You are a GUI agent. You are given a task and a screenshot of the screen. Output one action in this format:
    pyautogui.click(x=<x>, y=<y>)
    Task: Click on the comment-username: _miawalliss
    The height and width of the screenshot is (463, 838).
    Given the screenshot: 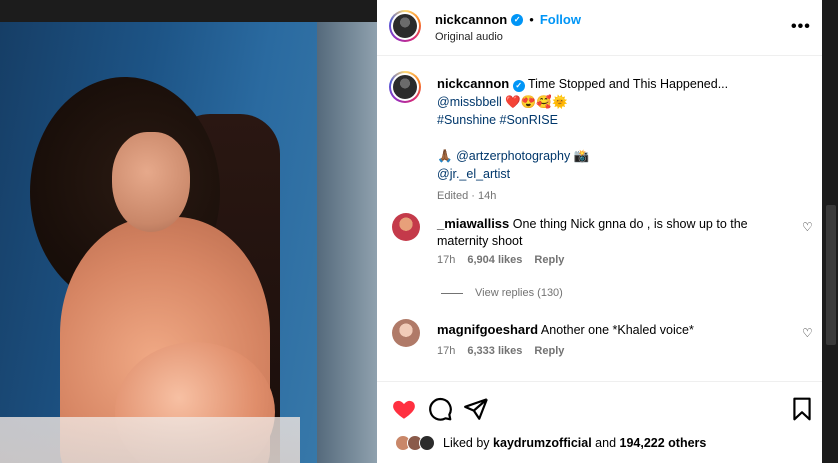 What is the action you would take?
    pyautogui.click(x=473, y=223)
    